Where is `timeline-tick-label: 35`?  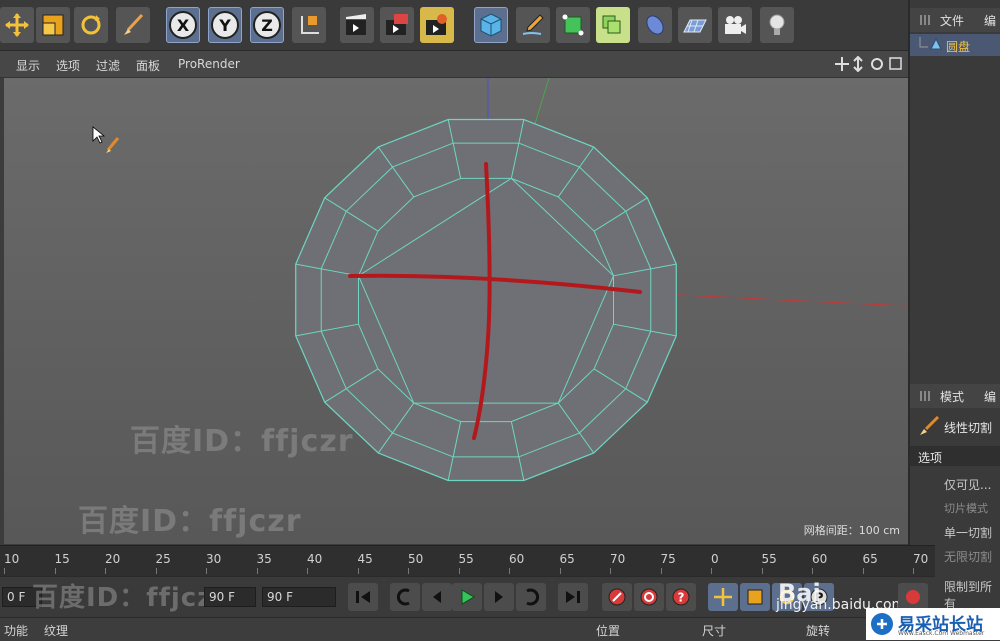 timeline-tick-label: 35 is located at coordinates (264, 559).